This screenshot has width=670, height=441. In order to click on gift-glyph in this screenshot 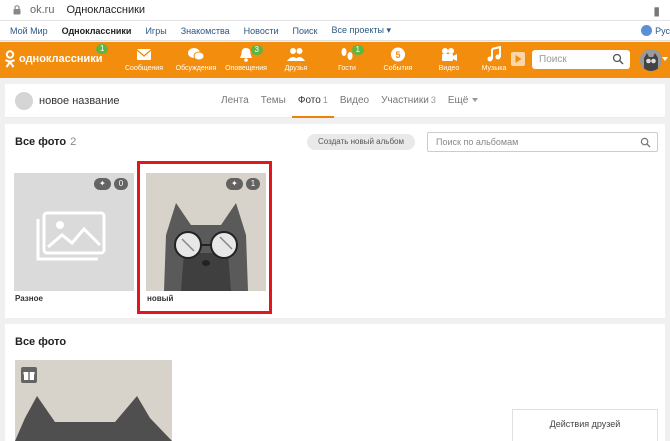, I will do `click(29, 376)`.